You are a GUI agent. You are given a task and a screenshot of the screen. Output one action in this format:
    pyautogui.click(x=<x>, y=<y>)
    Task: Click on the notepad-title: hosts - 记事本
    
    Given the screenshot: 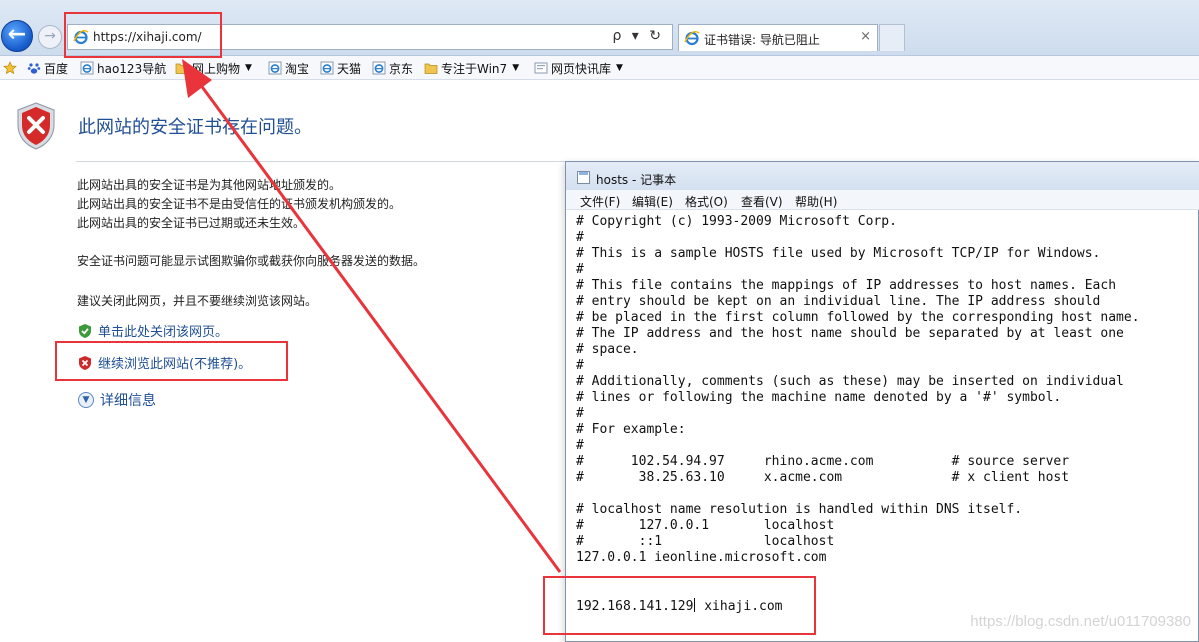 What is the action you would take?
    pyautogui.click(x=636, y=180)
    